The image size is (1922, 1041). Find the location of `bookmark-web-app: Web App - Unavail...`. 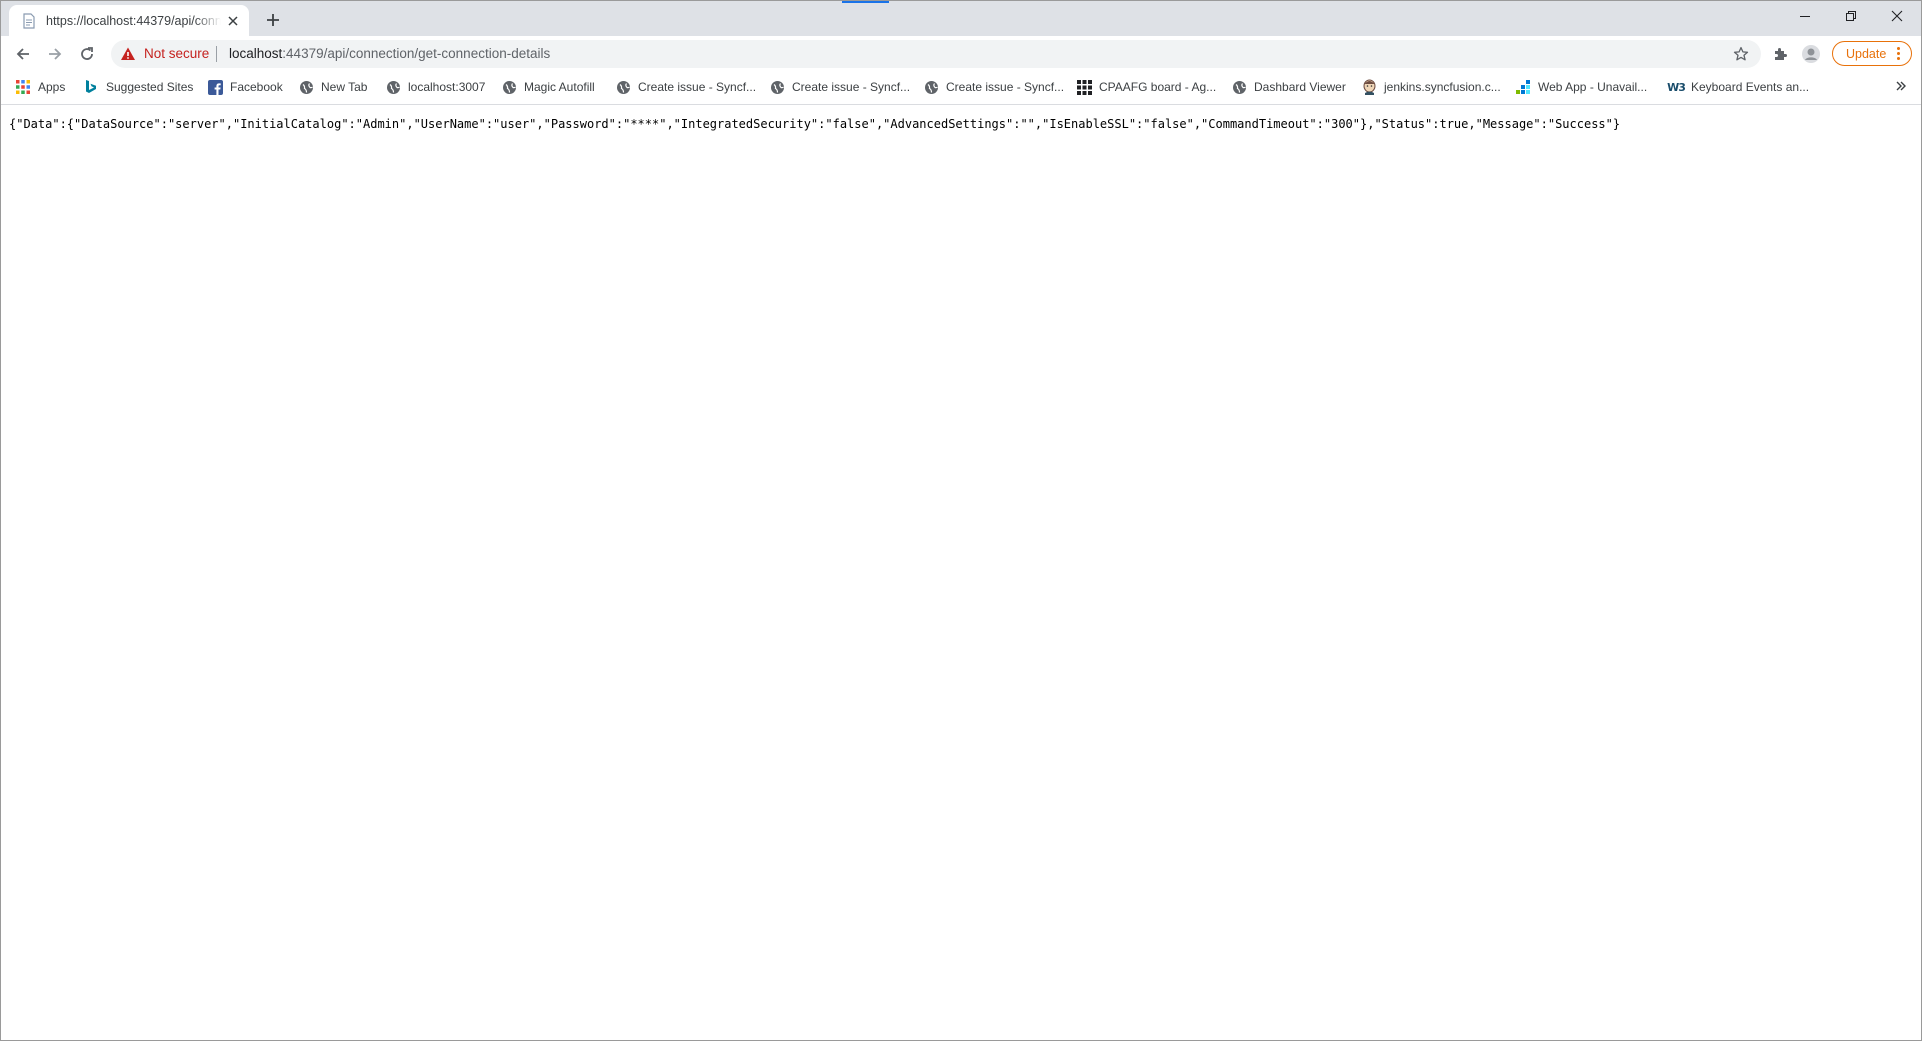

bookmark-web-app: Web App - Unavail... is located at coordinates (1581, 87).